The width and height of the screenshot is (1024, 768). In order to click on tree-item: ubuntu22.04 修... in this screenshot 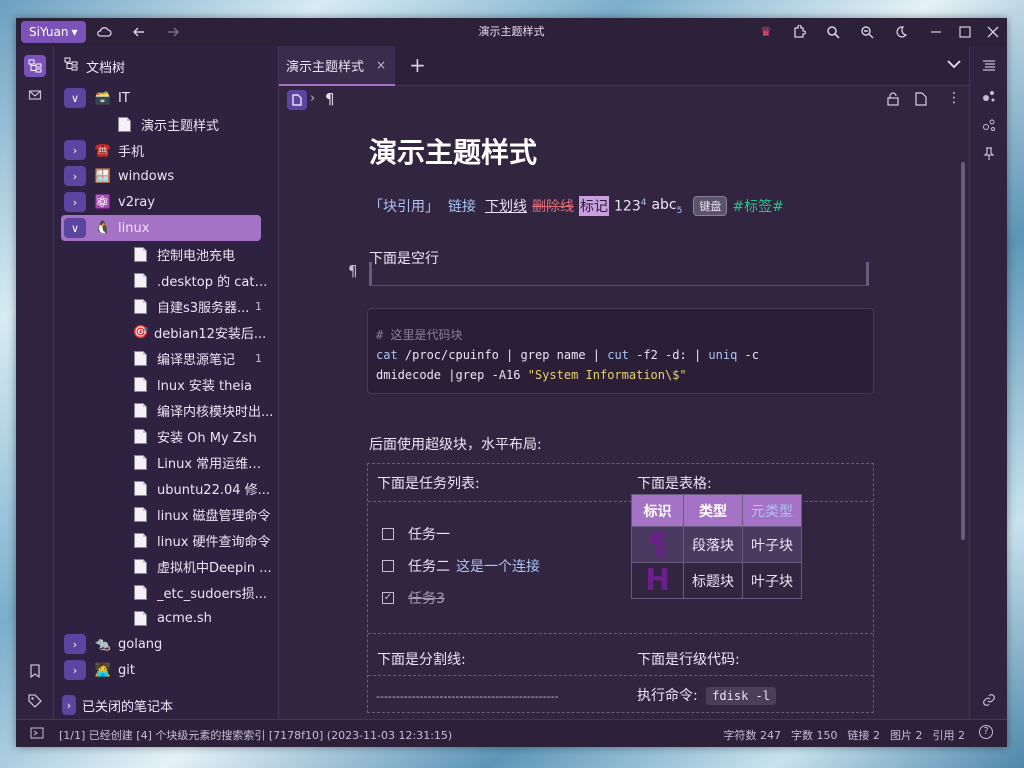, I will do `click(164, 488)`.